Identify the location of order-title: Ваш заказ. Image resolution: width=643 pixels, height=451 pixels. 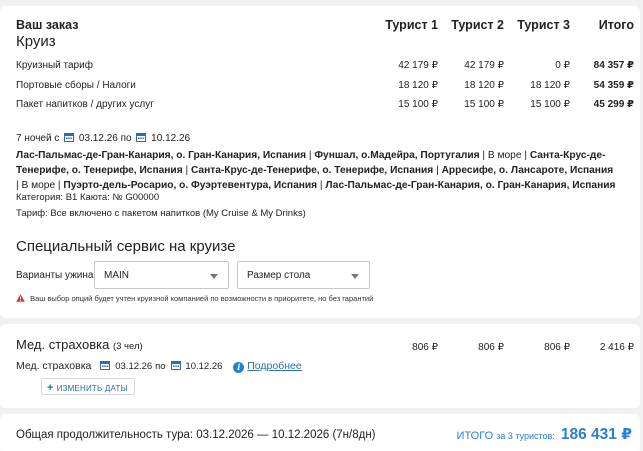
(47, 25).